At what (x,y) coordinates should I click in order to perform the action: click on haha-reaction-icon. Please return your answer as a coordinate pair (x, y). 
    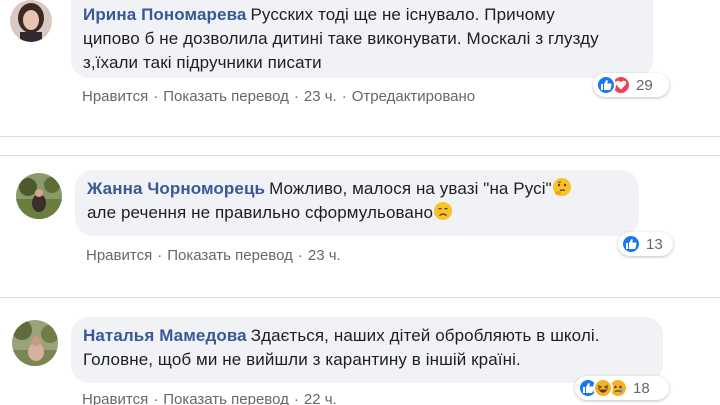
    Looking at the image, I should click on (603, 388).